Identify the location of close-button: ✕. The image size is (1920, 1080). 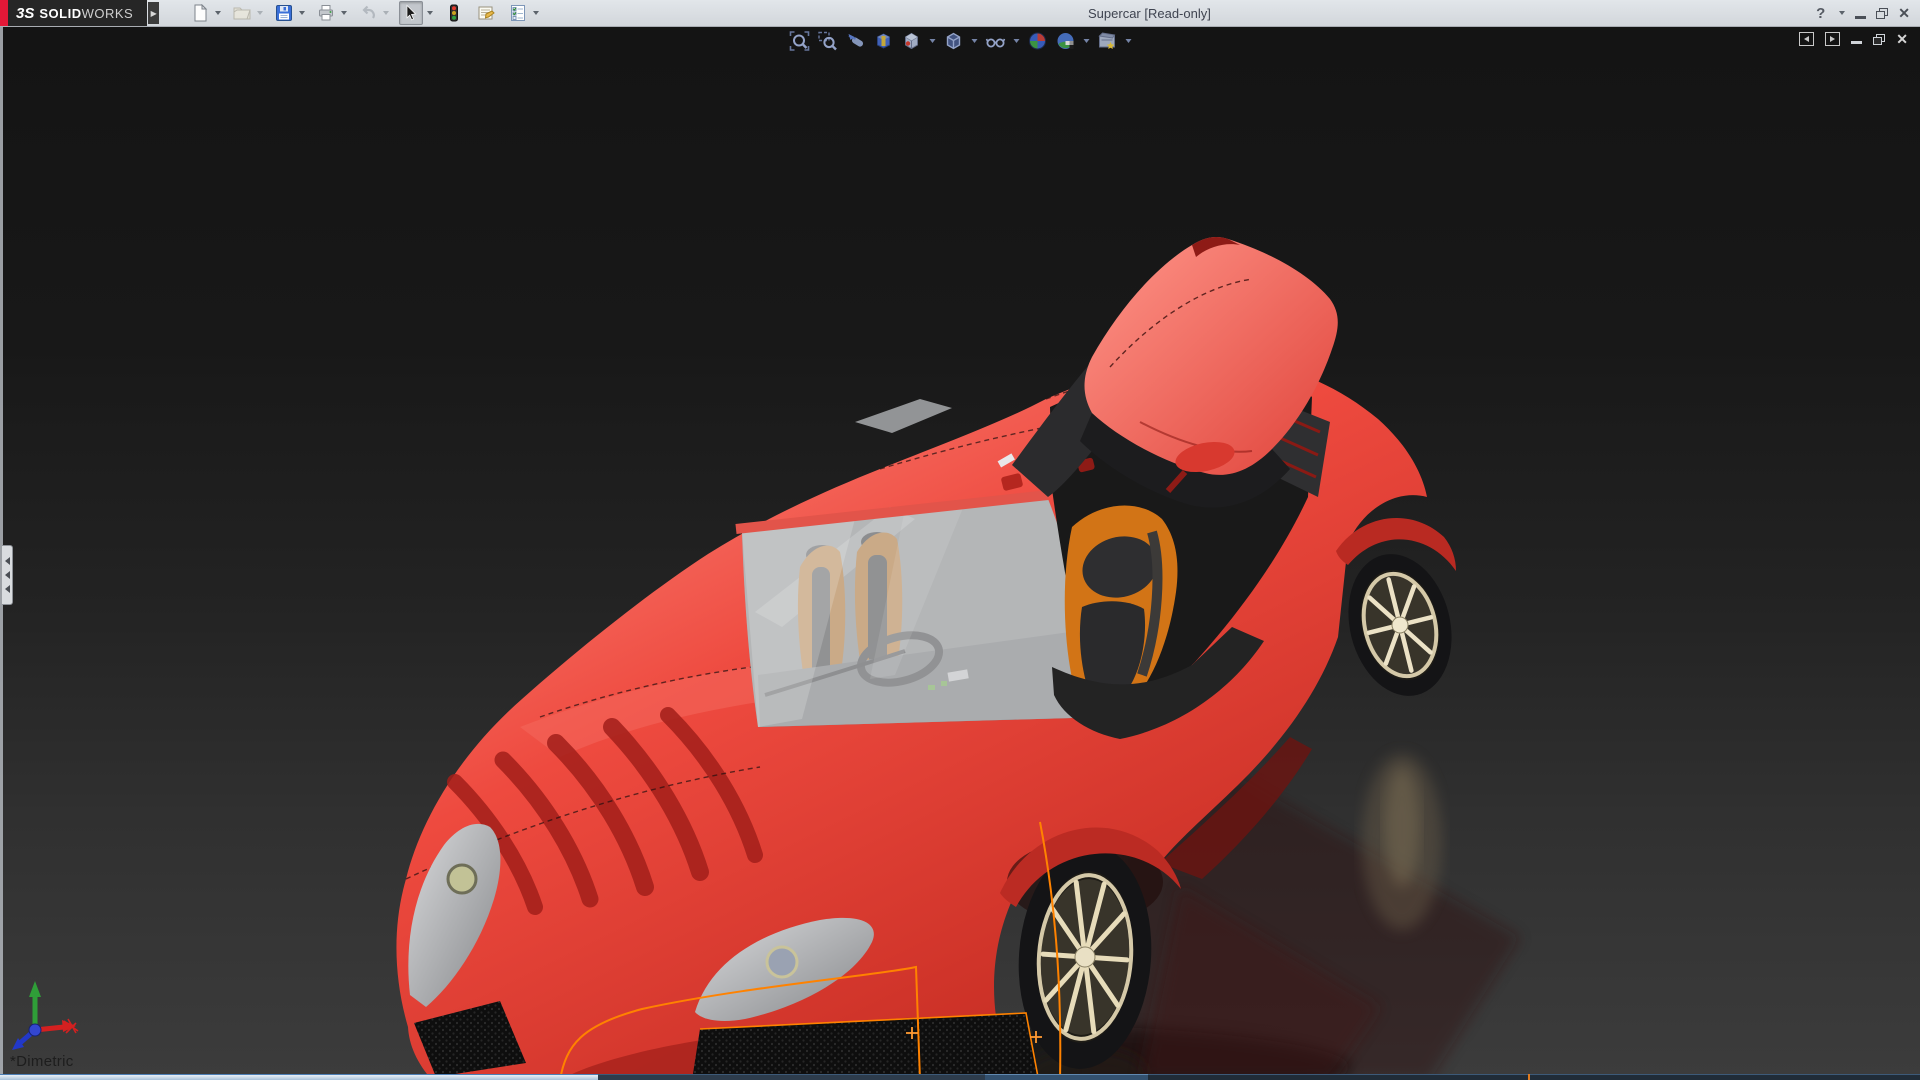
(1904, 13).